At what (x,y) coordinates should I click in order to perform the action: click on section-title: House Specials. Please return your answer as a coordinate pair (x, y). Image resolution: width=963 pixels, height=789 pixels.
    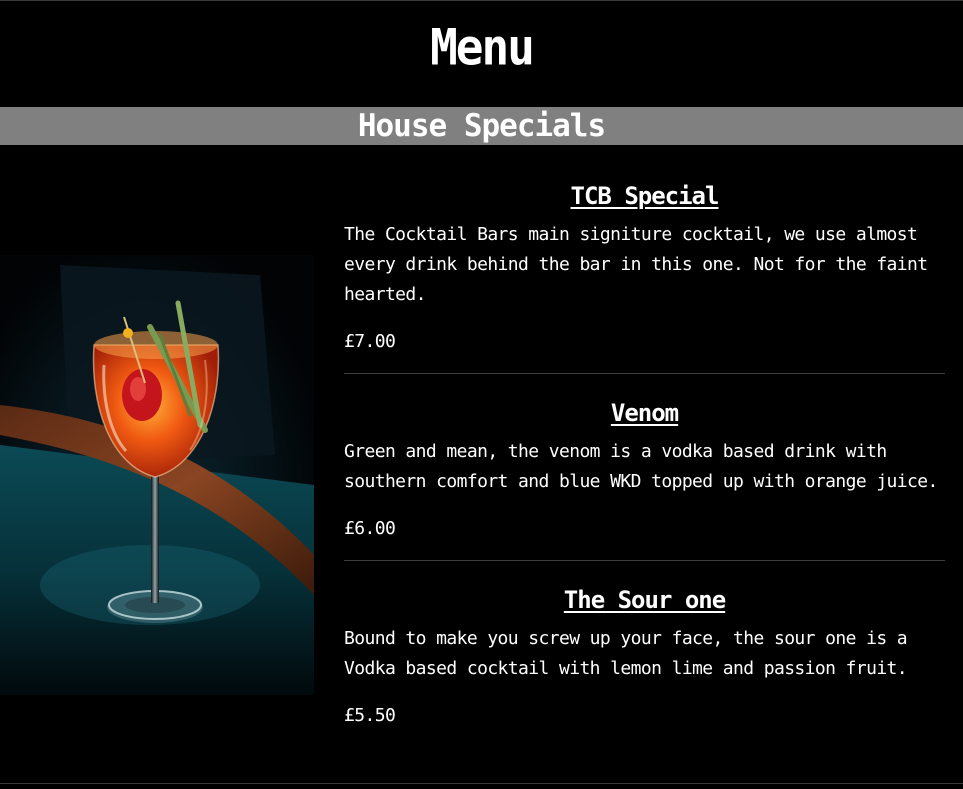
    Looking at the image, I should click on (481, 126).